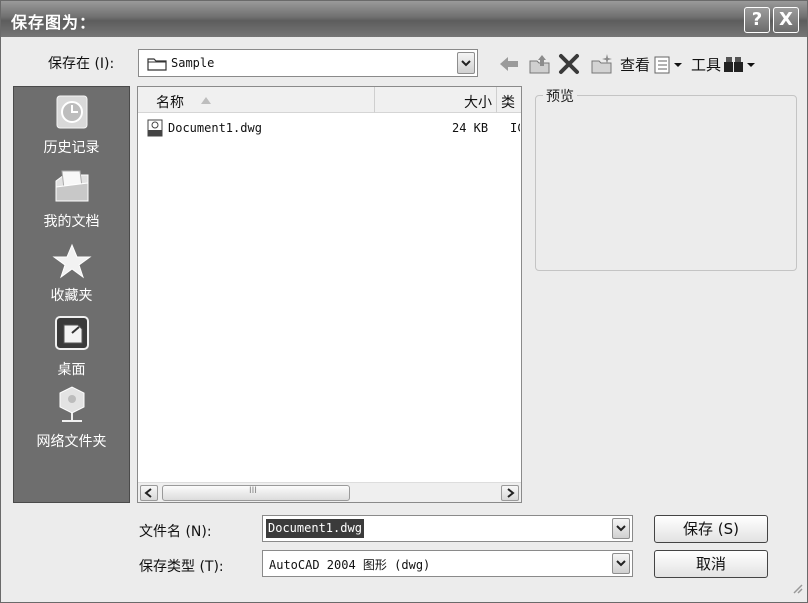 The height and width of the screenshot is (603, 808). What do you see at coordinates (71, 114) in the screenshot?
I see `history-icon` at bounding box center [71, 114].